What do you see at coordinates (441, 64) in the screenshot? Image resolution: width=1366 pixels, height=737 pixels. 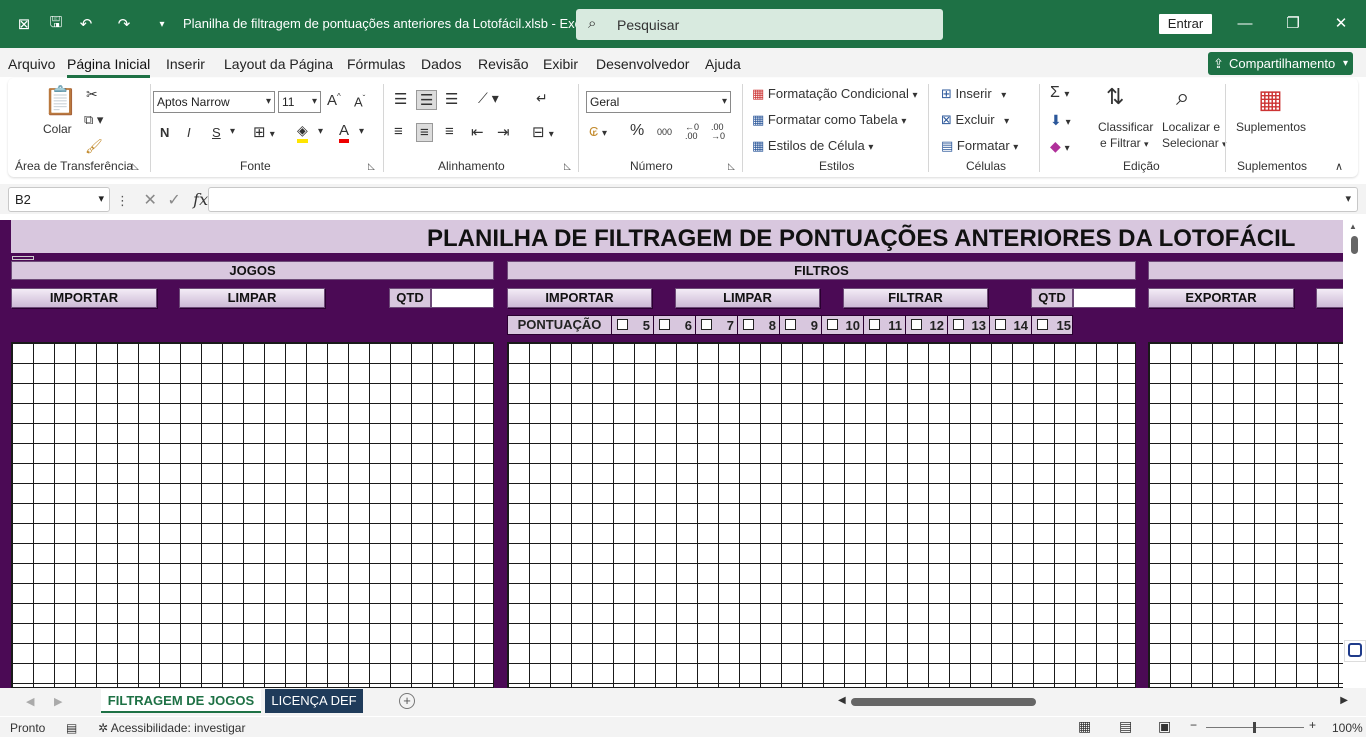 I see `tab-dados: Dados` at bounding box center [441, 64].